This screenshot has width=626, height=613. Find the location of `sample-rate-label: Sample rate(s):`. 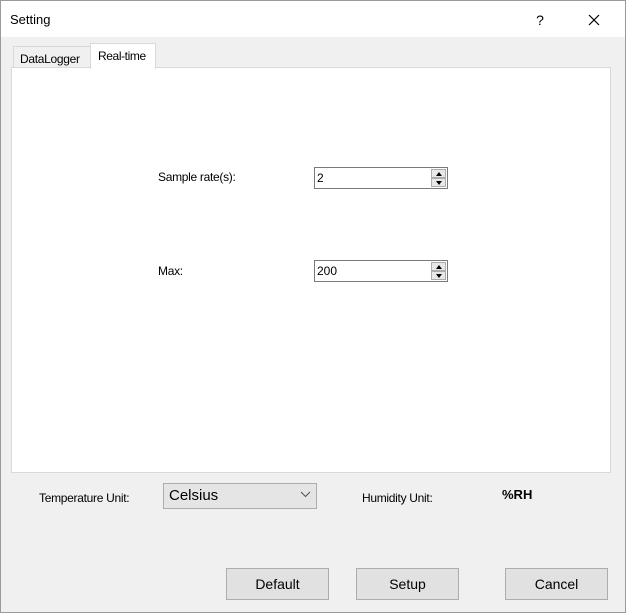

sample-rate-label: Sample rate(s): is located at coordinates (197, 177).